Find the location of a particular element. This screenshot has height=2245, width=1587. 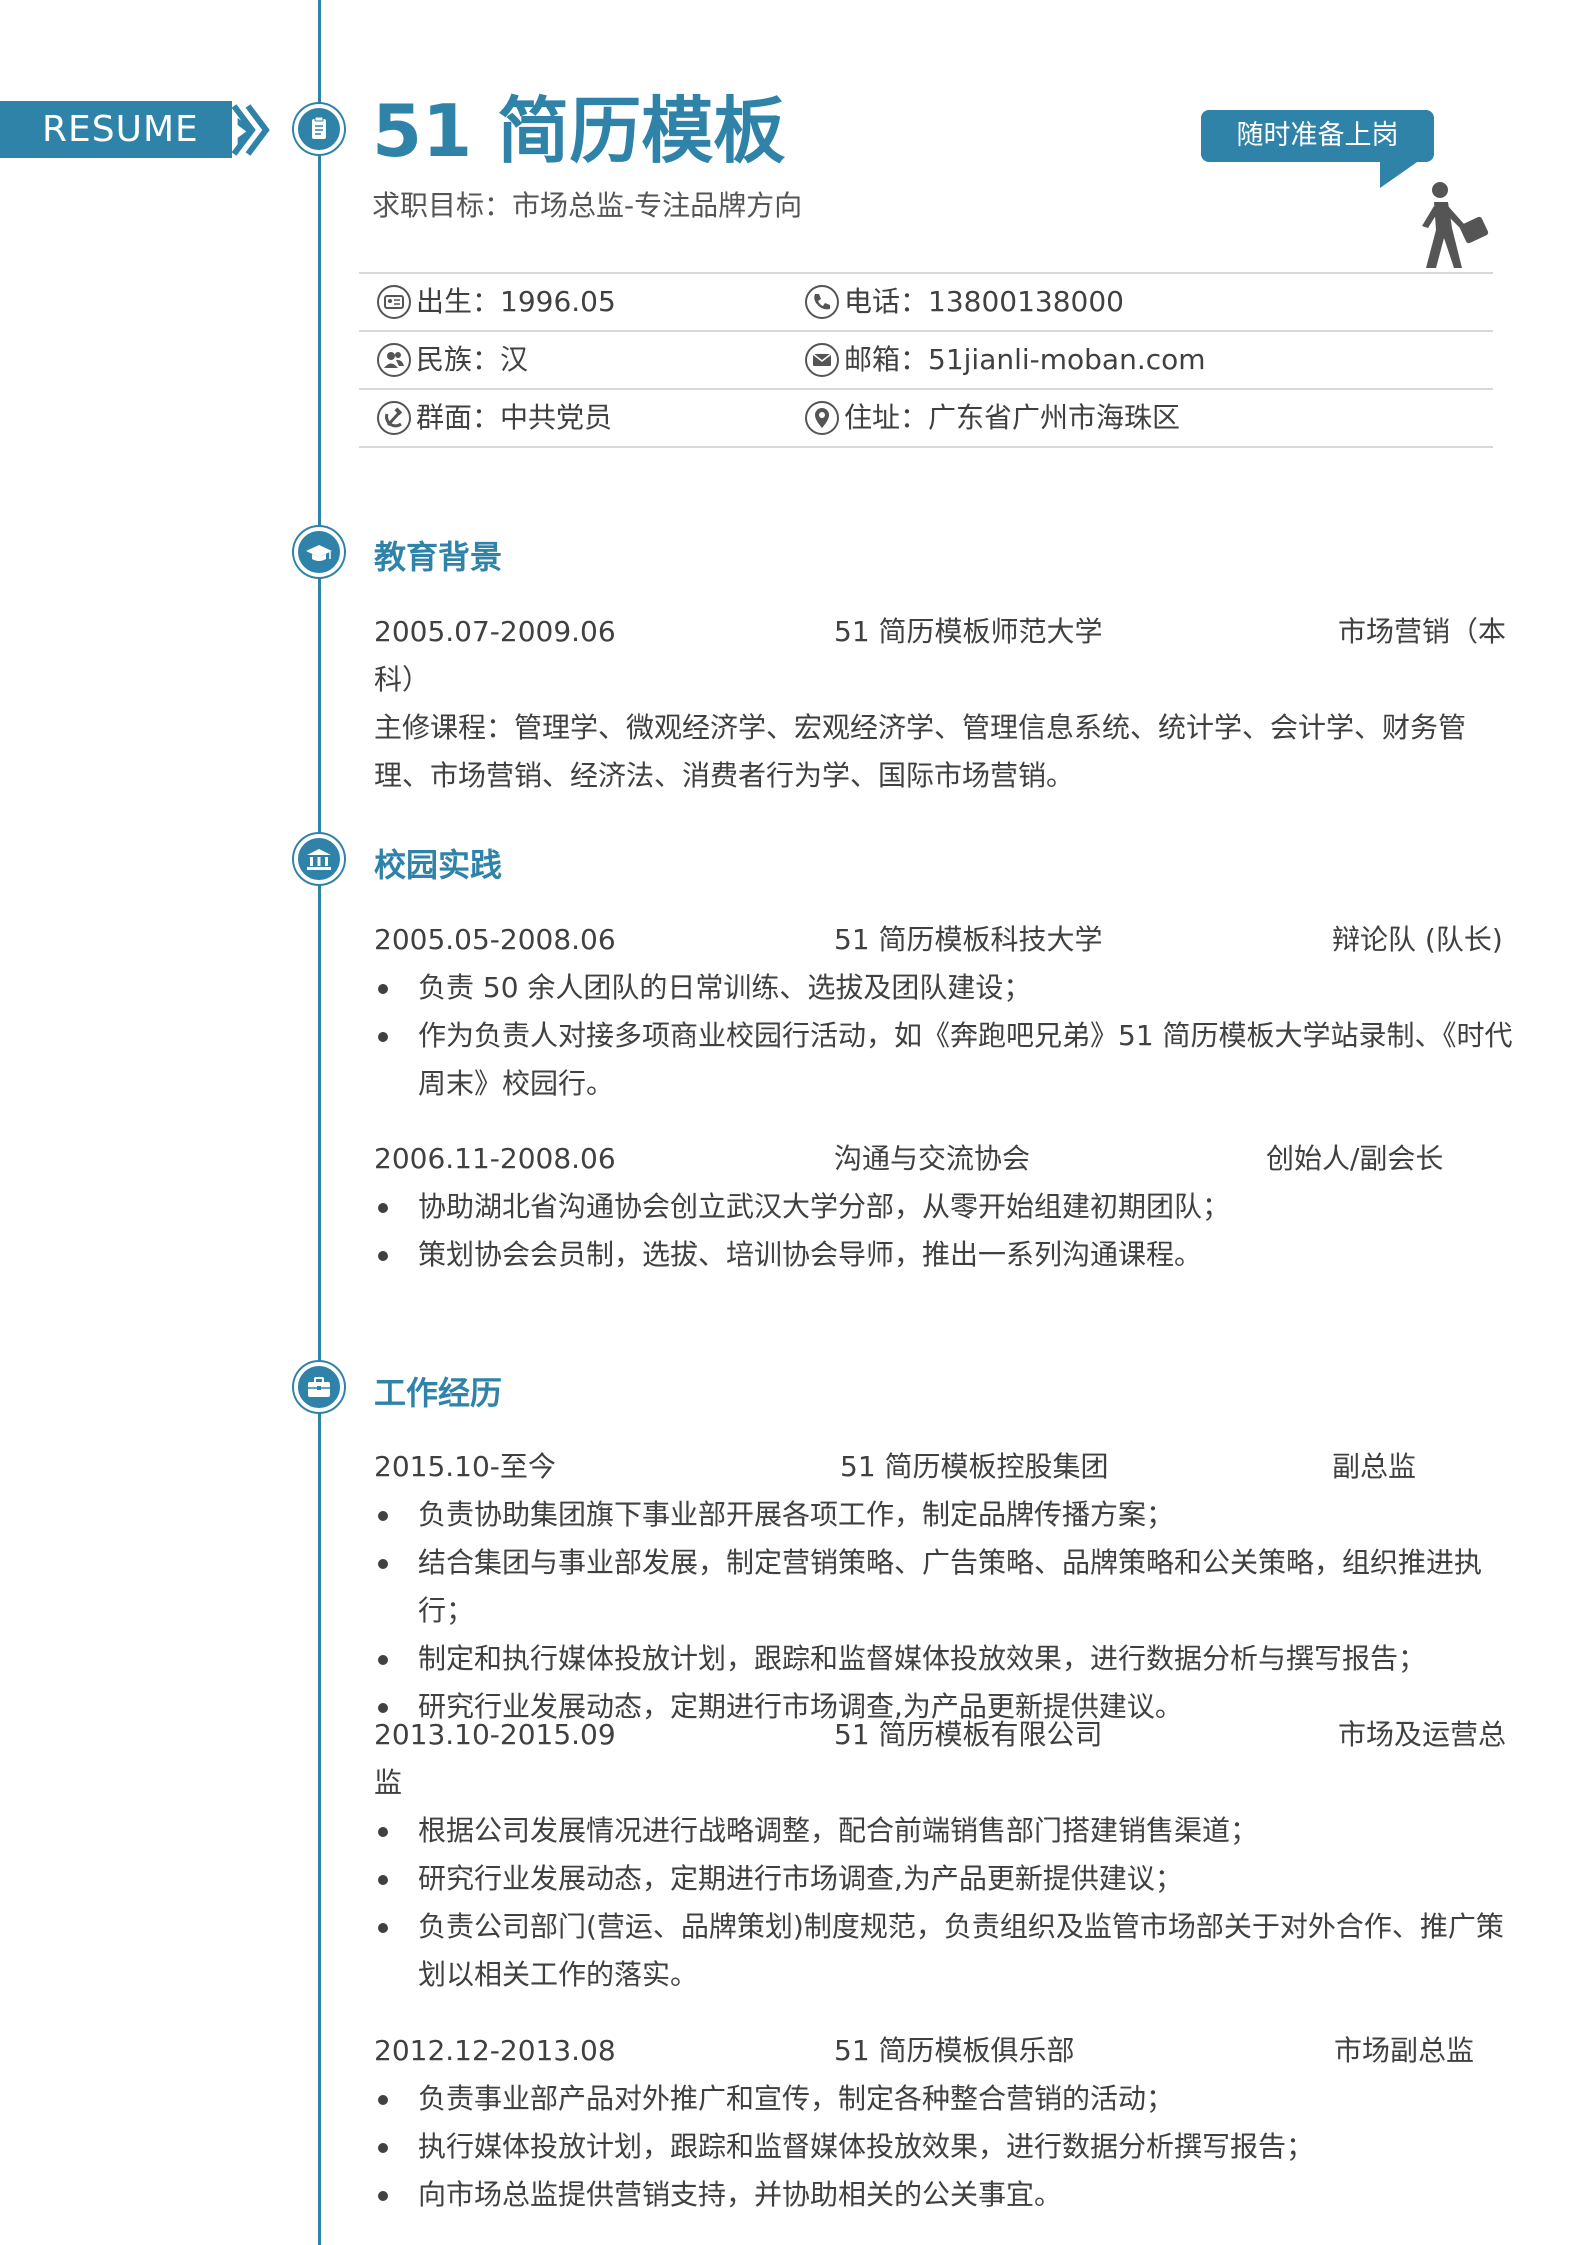

info-politics-text: 群面：中共党员 is located at coordinates (514, 417).